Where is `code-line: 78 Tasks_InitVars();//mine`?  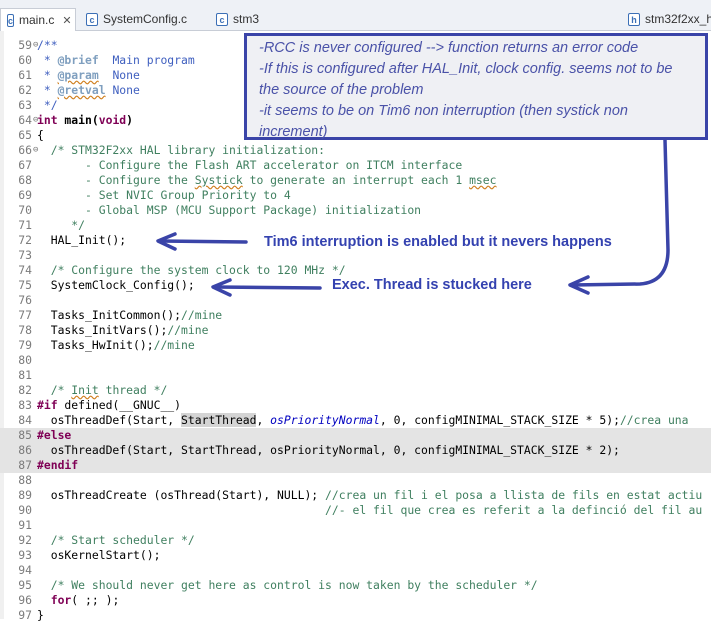
code-line: 78 Tasks_InitVars();//mine is located at coordinates (113, 330).